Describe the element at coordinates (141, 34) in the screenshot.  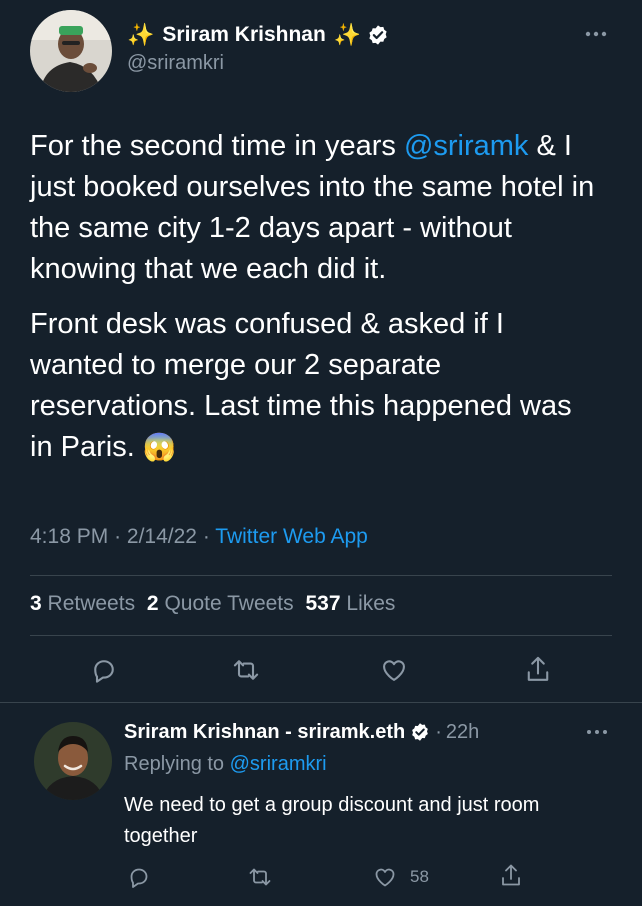
I see `sparkle-emoji-left: ✨` at that location.